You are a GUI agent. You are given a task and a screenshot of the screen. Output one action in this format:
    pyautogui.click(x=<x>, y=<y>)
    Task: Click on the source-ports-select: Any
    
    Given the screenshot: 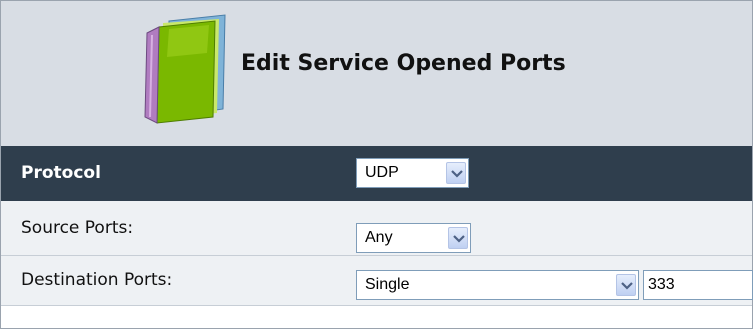 What is the action you would take?
    pyautogui.click(x=413, y=238)
    